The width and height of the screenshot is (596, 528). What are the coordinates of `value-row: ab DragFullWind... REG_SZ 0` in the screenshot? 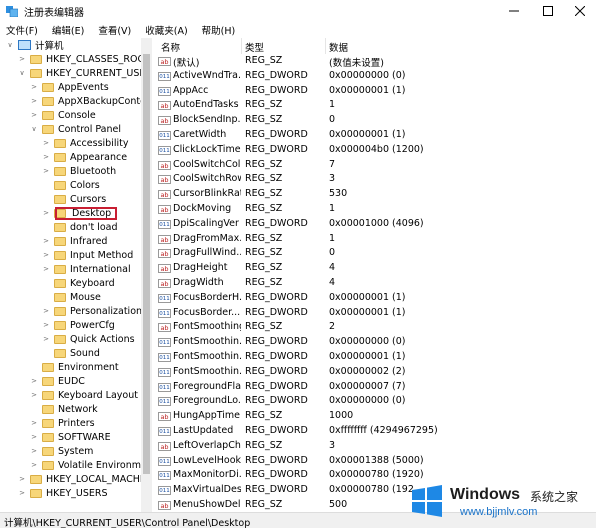 It's located at (374, 253).